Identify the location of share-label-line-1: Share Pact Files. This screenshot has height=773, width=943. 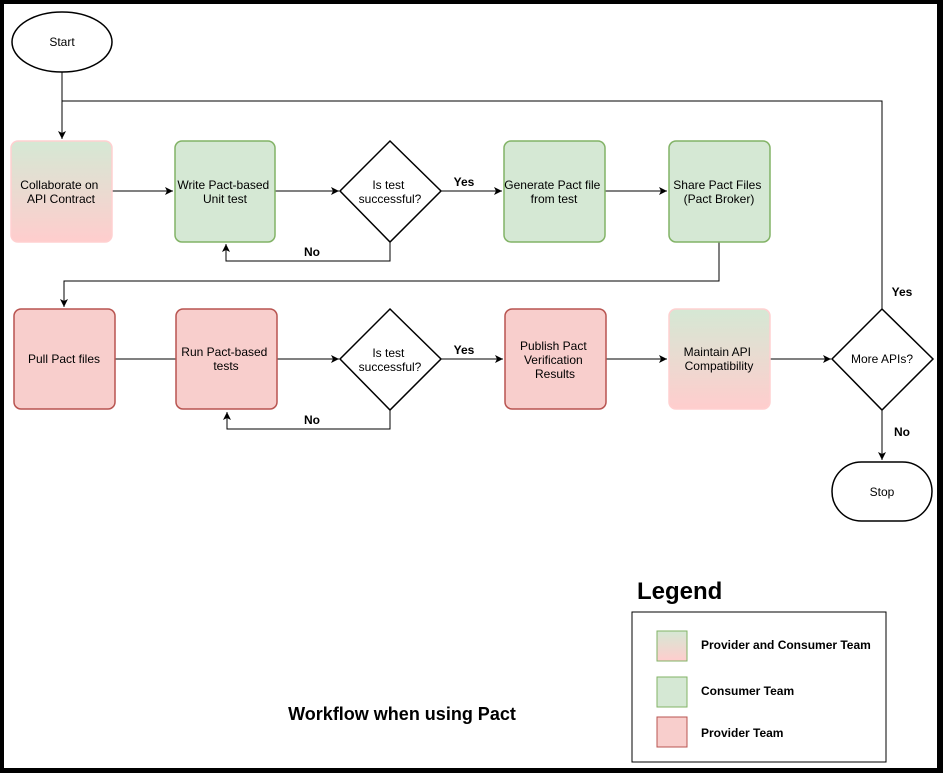
(717, 185).